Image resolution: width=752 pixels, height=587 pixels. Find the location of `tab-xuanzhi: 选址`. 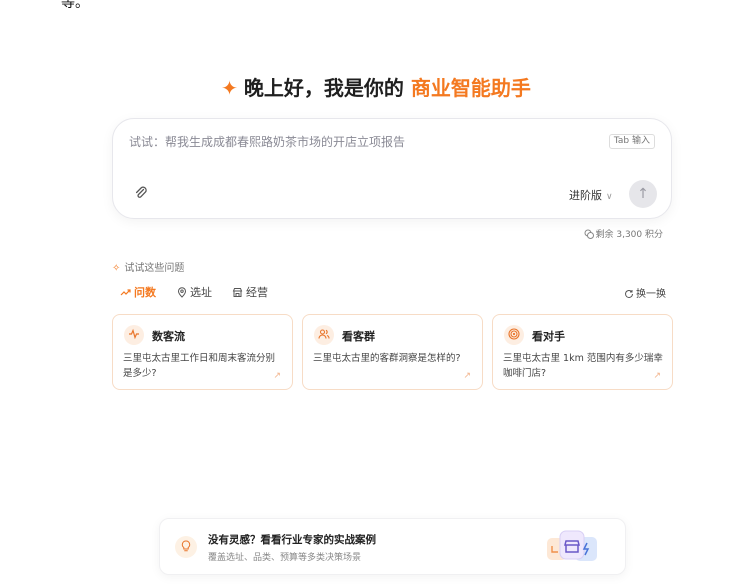

tab-xuanzhi: 选址 is located at coordinates (194, 292).